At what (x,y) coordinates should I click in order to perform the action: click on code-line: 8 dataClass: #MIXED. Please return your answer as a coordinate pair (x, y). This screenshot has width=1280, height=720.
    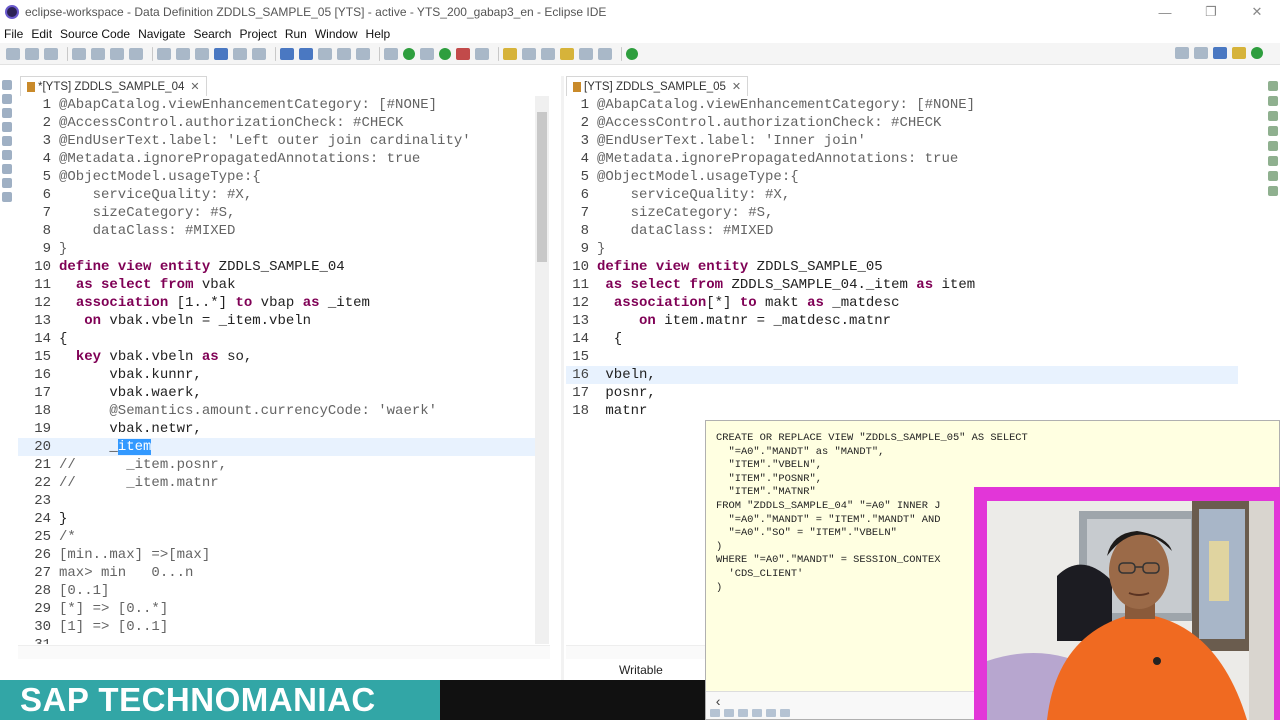
    Looking at the image, I should click on (276, 231).